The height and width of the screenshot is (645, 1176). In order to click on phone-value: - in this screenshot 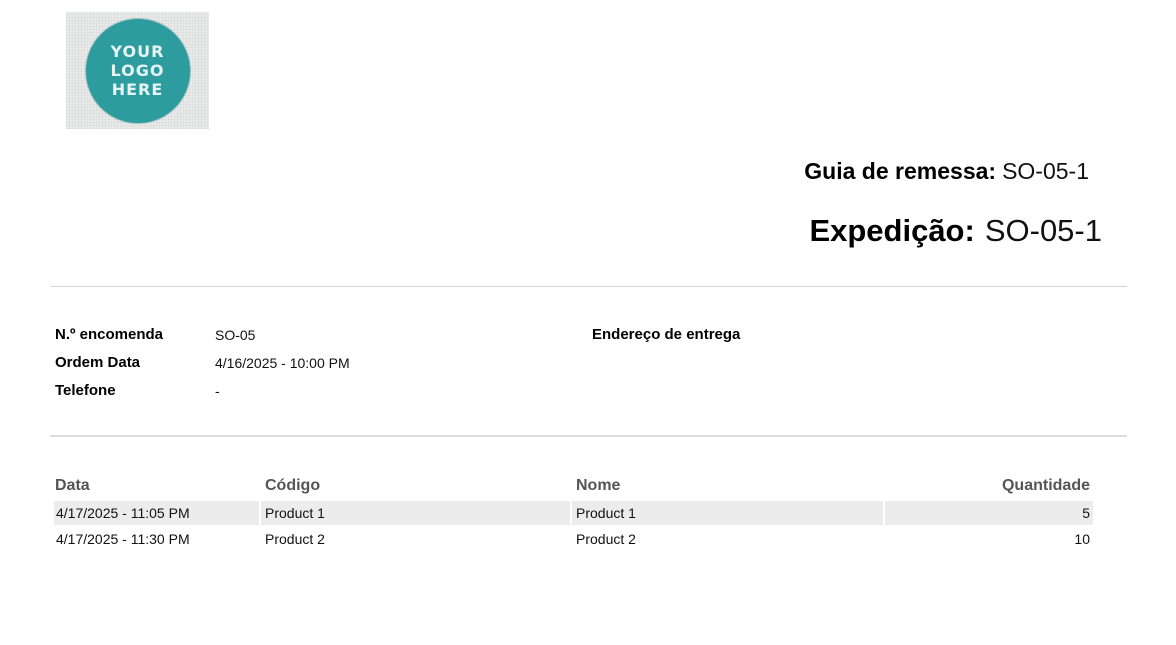, I will do `click(217, 391)`.